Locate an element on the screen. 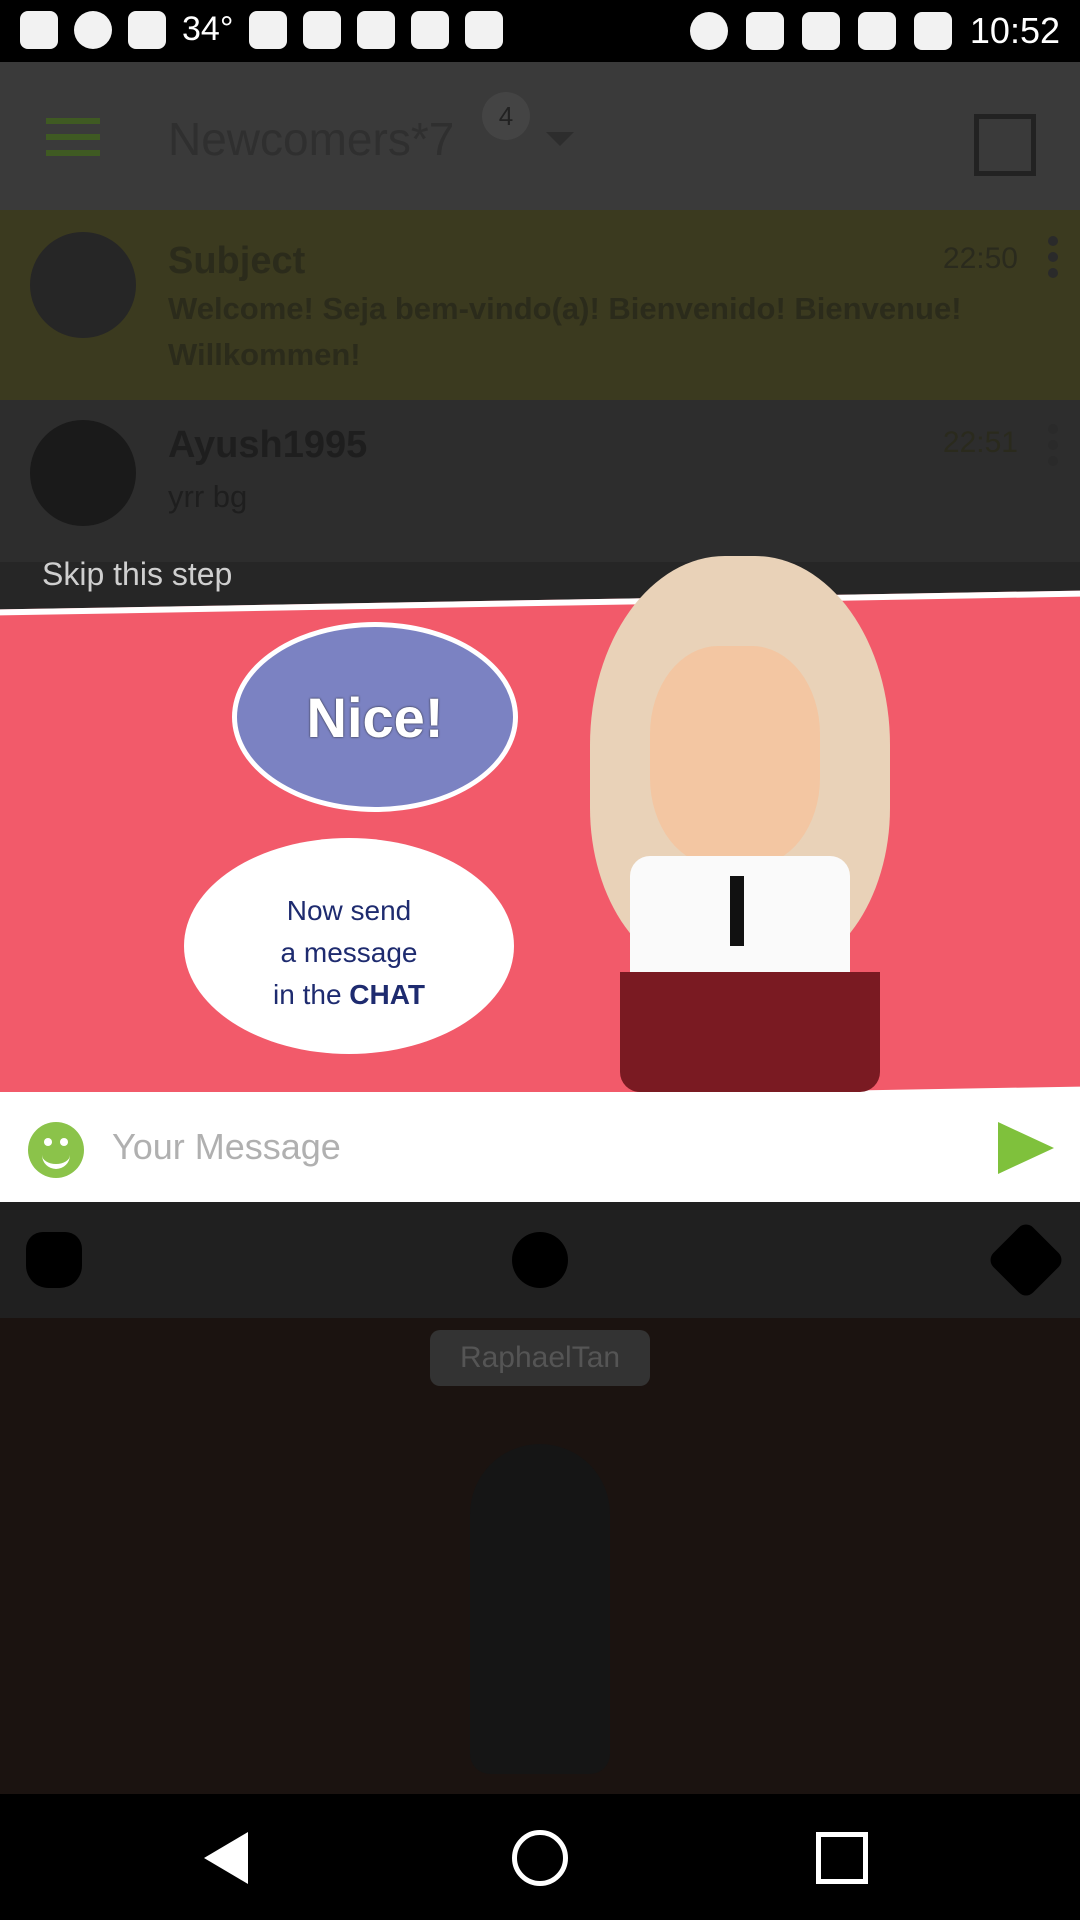 This screenshot has width=1080, height=1920. system-nav-bar is located at coordinates (540, 1857).